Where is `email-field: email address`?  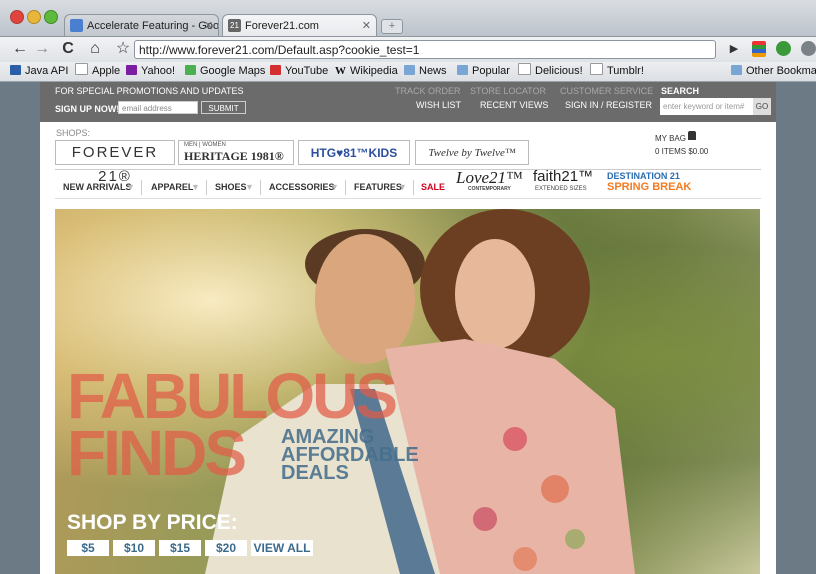 email-field: email address is located at coordinates (158, 107).